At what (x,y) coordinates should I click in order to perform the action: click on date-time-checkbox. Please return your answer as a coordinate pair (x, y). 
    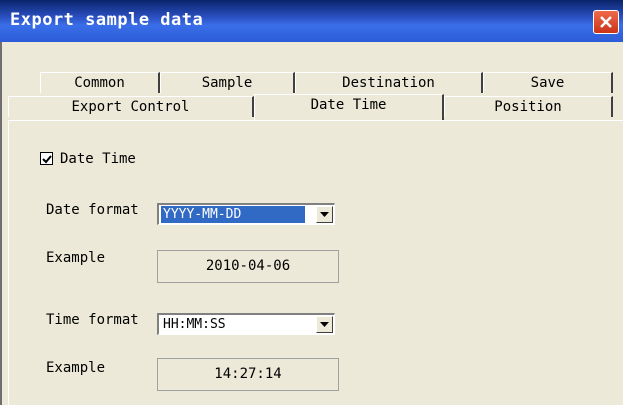
    Looking at the image, I should click on (46, 158).